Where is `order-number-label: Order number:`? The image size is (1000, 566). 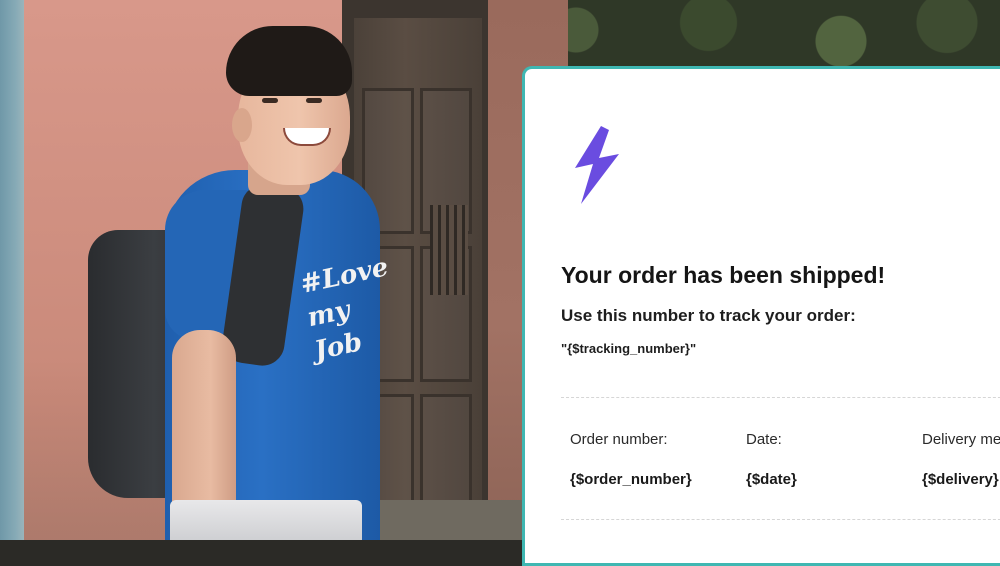
order-number-label: Order number: is located at coordinates (619, 439).